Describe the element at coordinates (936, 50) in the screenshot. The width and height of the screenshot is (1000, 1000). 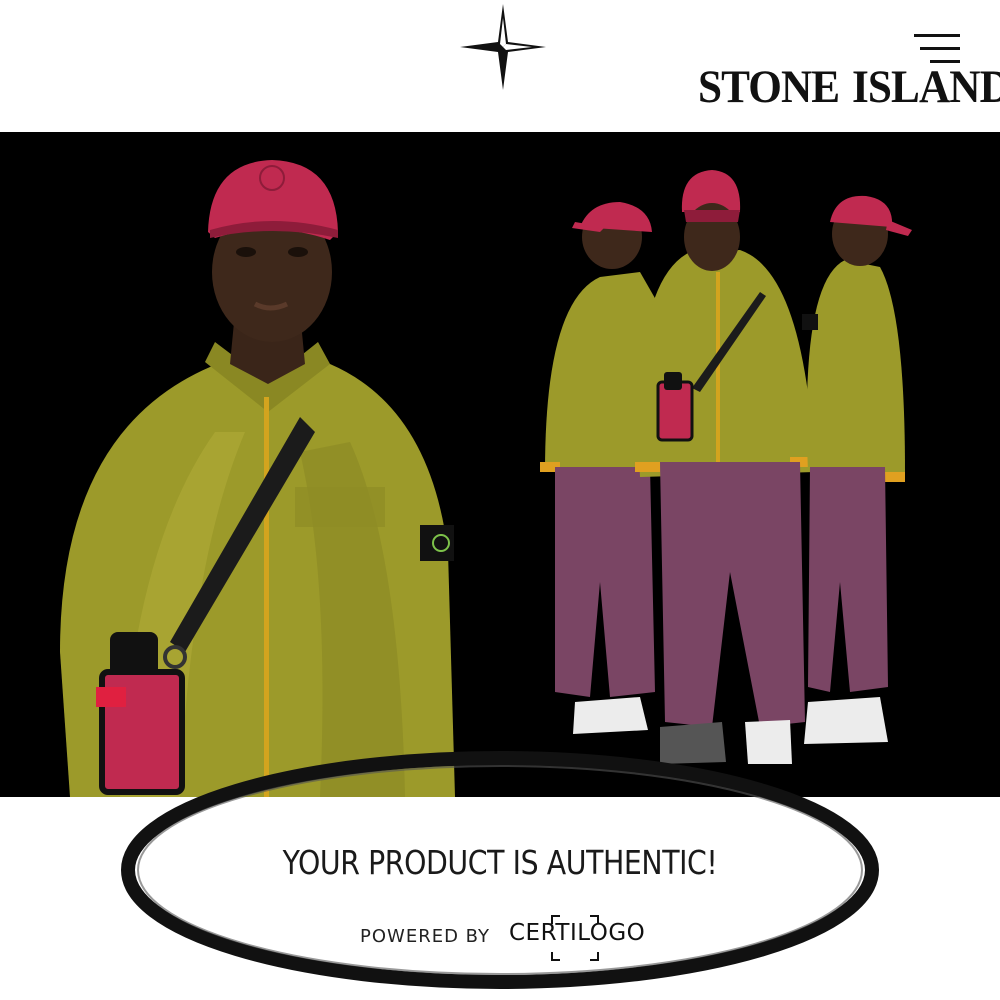
I see `hamburger-menu-button` at that location.